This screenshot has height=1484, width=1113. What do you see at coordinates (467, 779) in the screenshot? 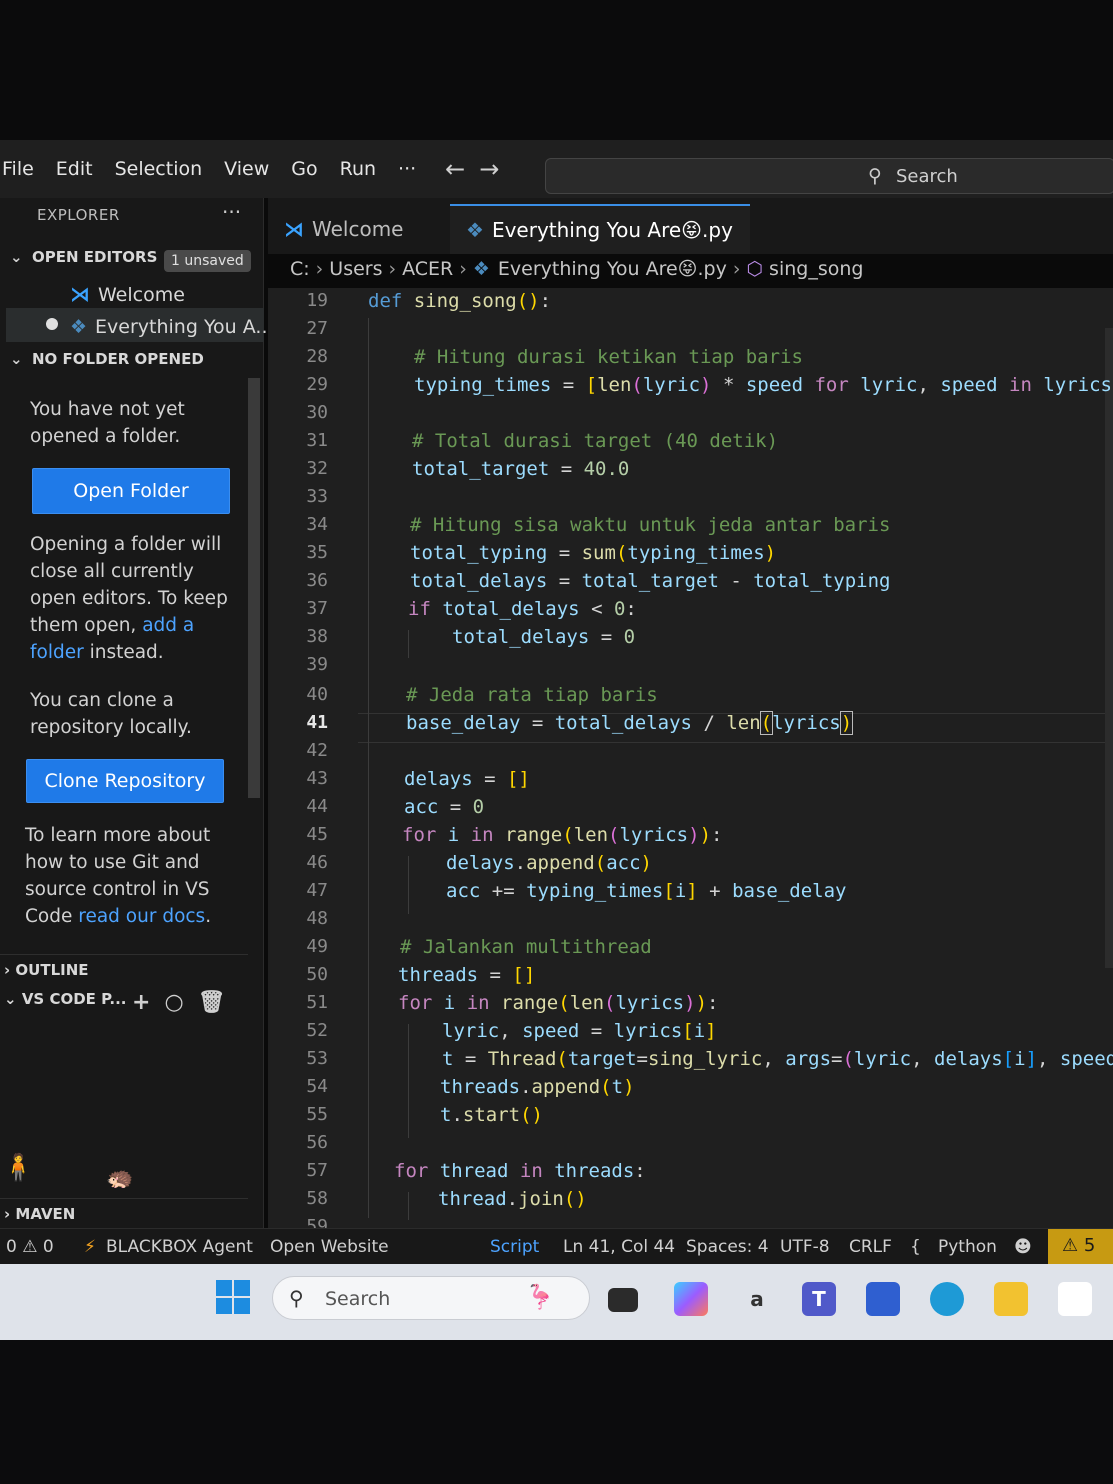
I see `code-line: delays = []` at bounding box center [467, 779].